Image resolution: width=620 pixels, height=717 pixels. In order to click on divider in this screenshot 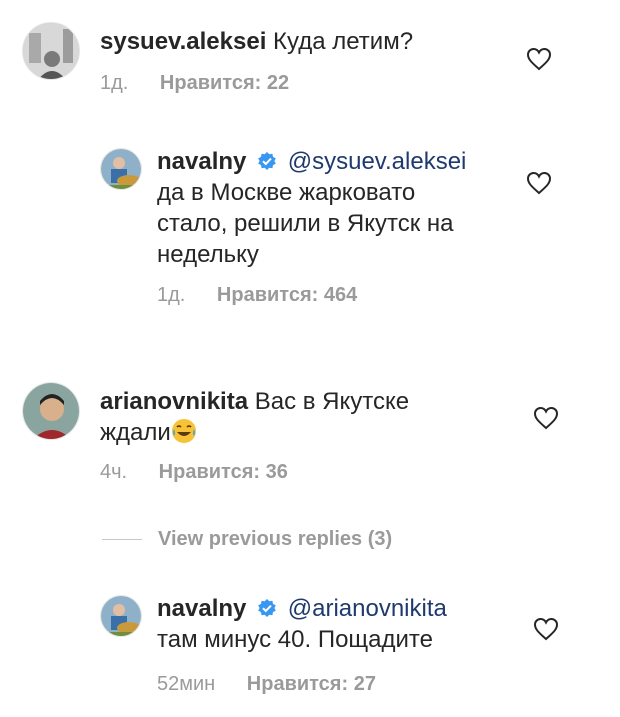, I will do `click(122, 540)`.